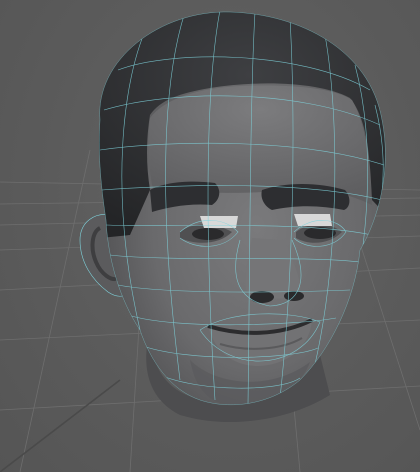  Describe the element at coordinates (305, 197) in the screenshot. I see `right-eyebrow` at that location.